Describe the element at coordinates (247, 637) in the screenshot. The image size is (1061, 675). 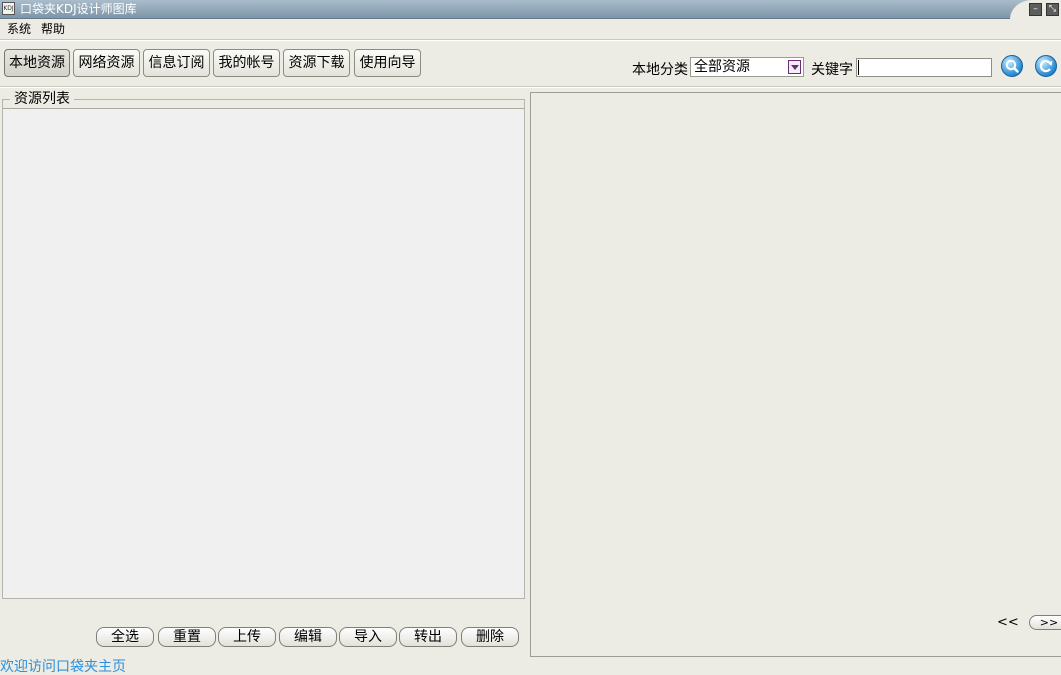
I see `upload-button: 上传` at that location.